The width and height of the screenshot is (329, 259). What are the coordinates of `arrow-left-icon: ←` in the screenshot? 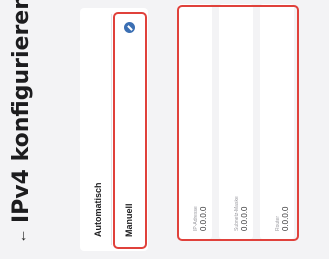 It's located at (21, 236).